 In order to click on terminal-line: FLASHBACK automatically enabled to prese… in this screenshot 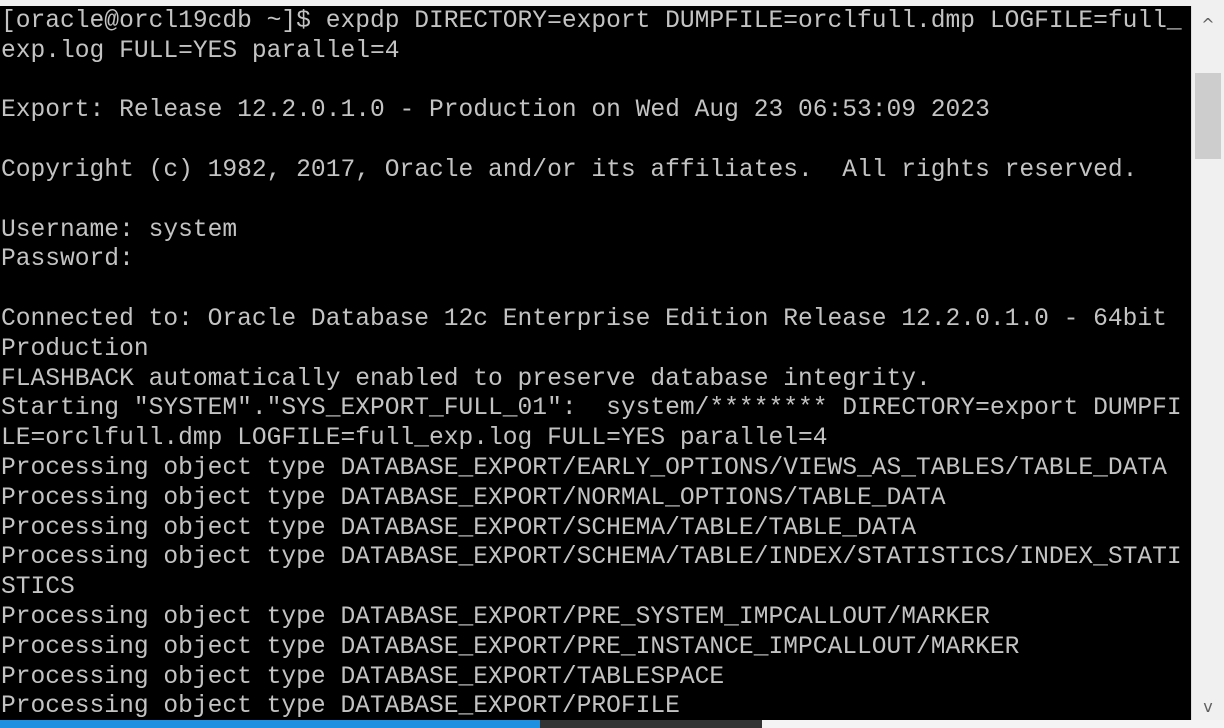, I will do `click(466, 379)`.